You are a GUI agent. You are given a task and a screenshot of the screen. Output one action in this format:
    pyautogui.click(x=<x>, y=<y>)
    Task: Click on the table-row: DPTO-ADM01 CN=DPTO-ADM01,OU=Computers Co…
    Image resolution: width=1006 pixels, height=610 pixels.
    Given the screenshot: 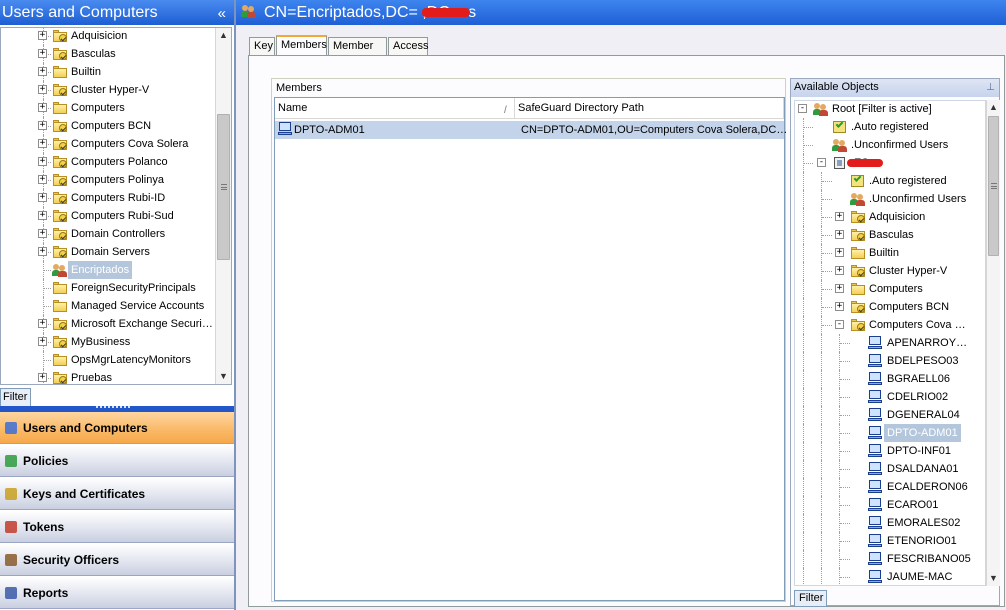 What is the action you would take?
    pyautogui.click(x=531, y=130)
    